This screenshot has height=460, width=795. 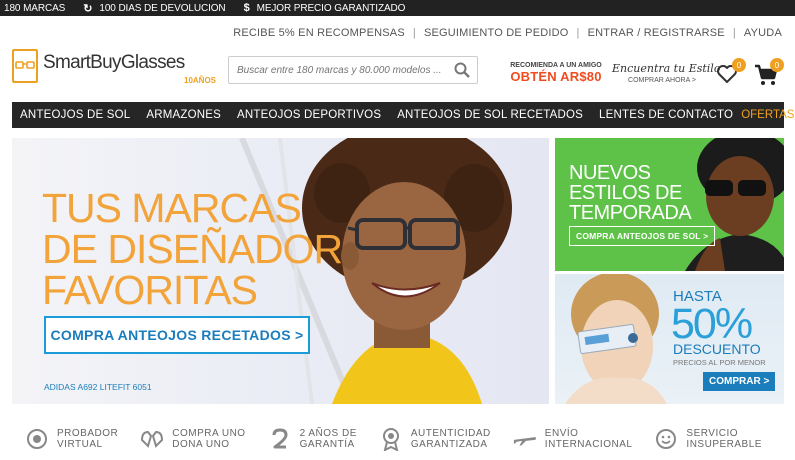 What do you see at coordinates (391, 439) in the screenshot?
I see `award-icon` at bounding box center [391, 439].